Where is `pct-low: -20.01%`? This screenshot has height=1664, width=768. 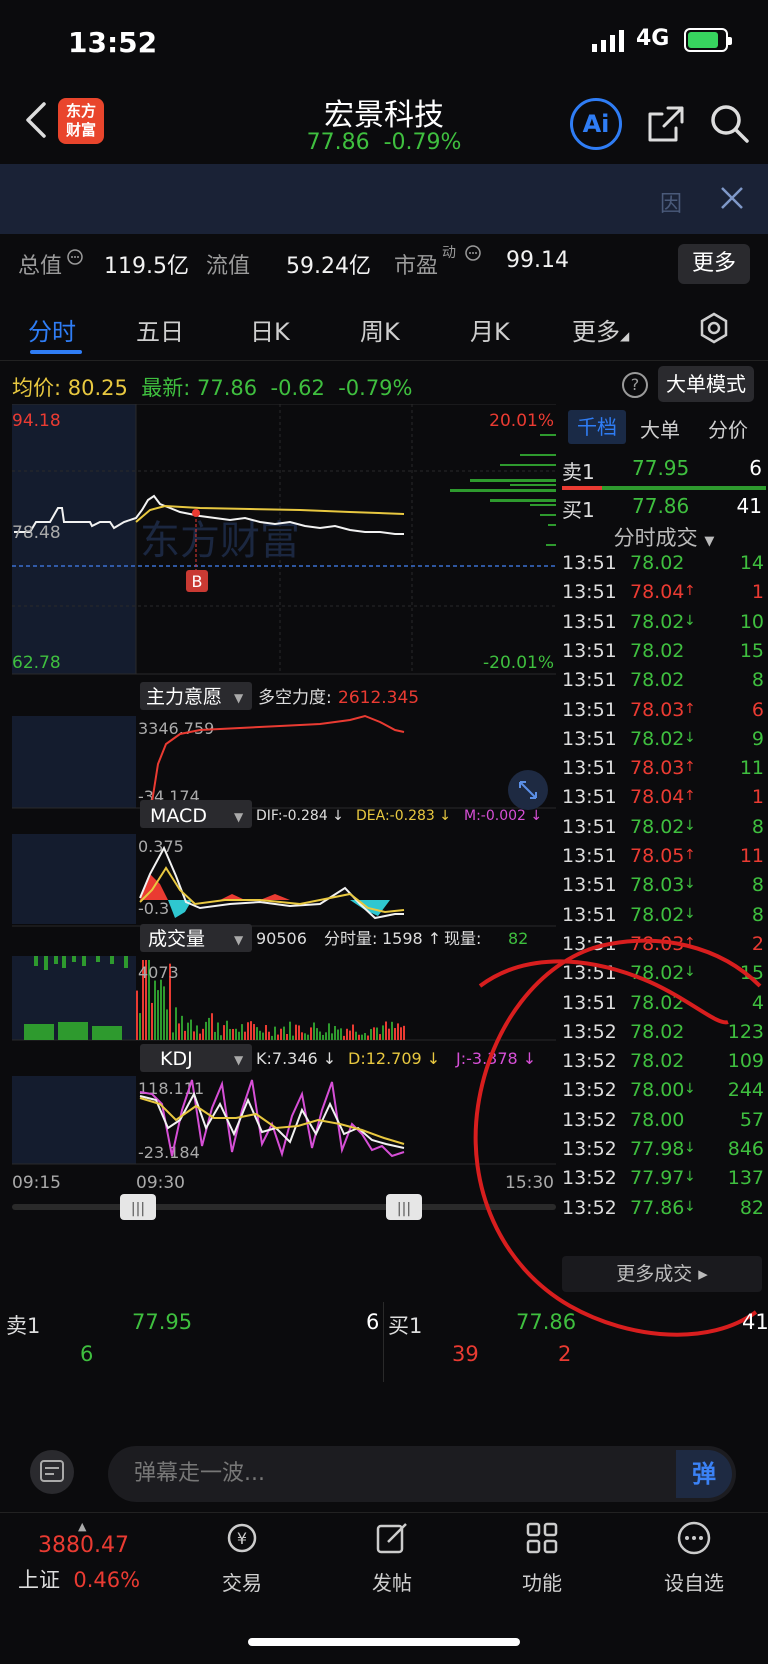
pct-low: -20.01% is located at coordinates (518, 663).